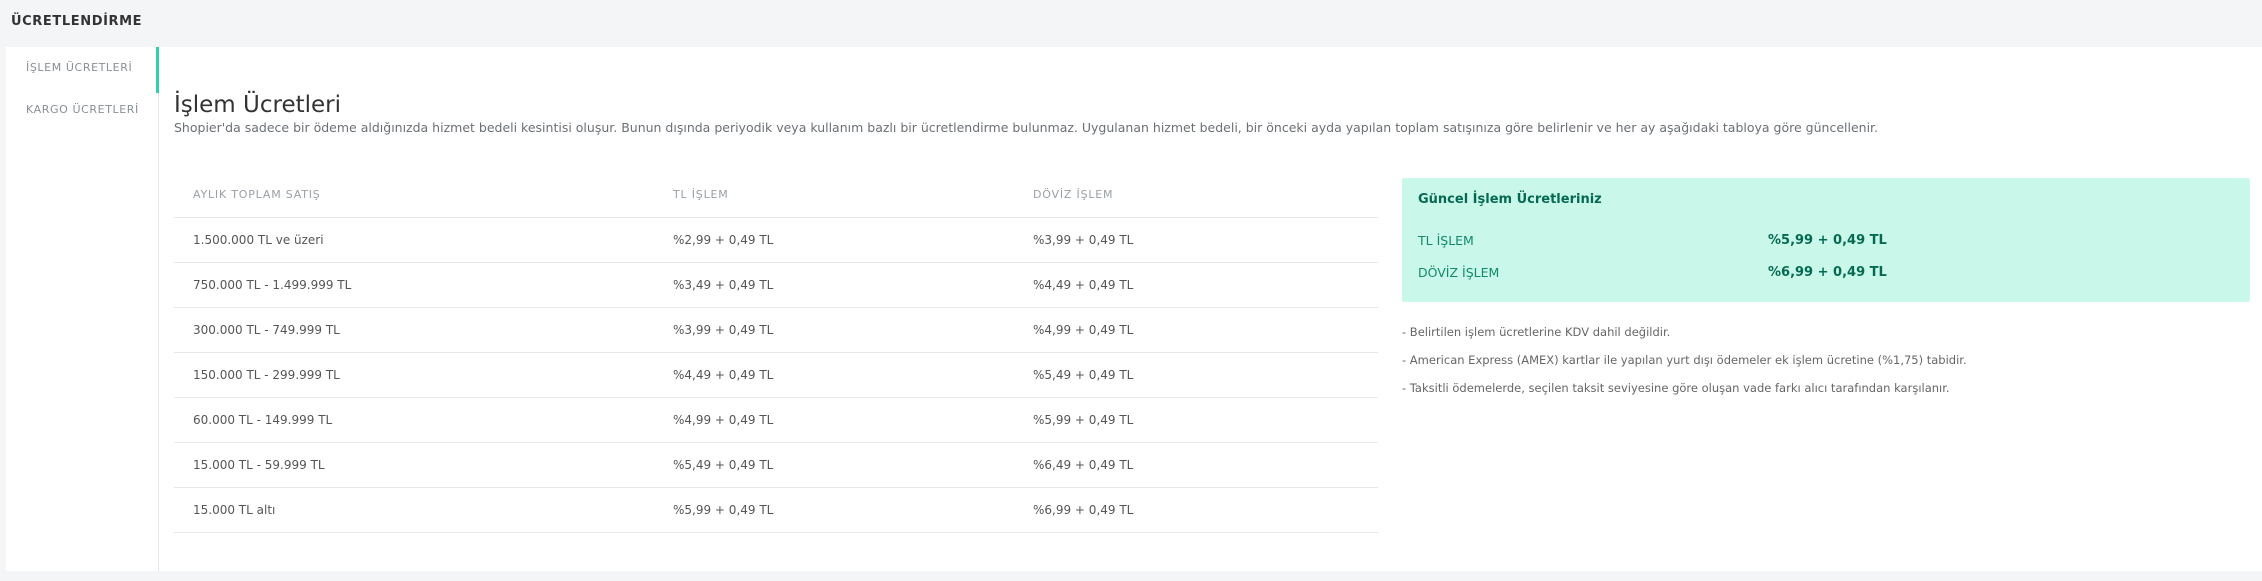 Image resolution: width=2262 pixels, height=581 pixels. What do you see at coordinates (1446, 240) in the screenshot?
I see `current-tl-label: TL İŞLEM` at bounding box center [1446, 240].